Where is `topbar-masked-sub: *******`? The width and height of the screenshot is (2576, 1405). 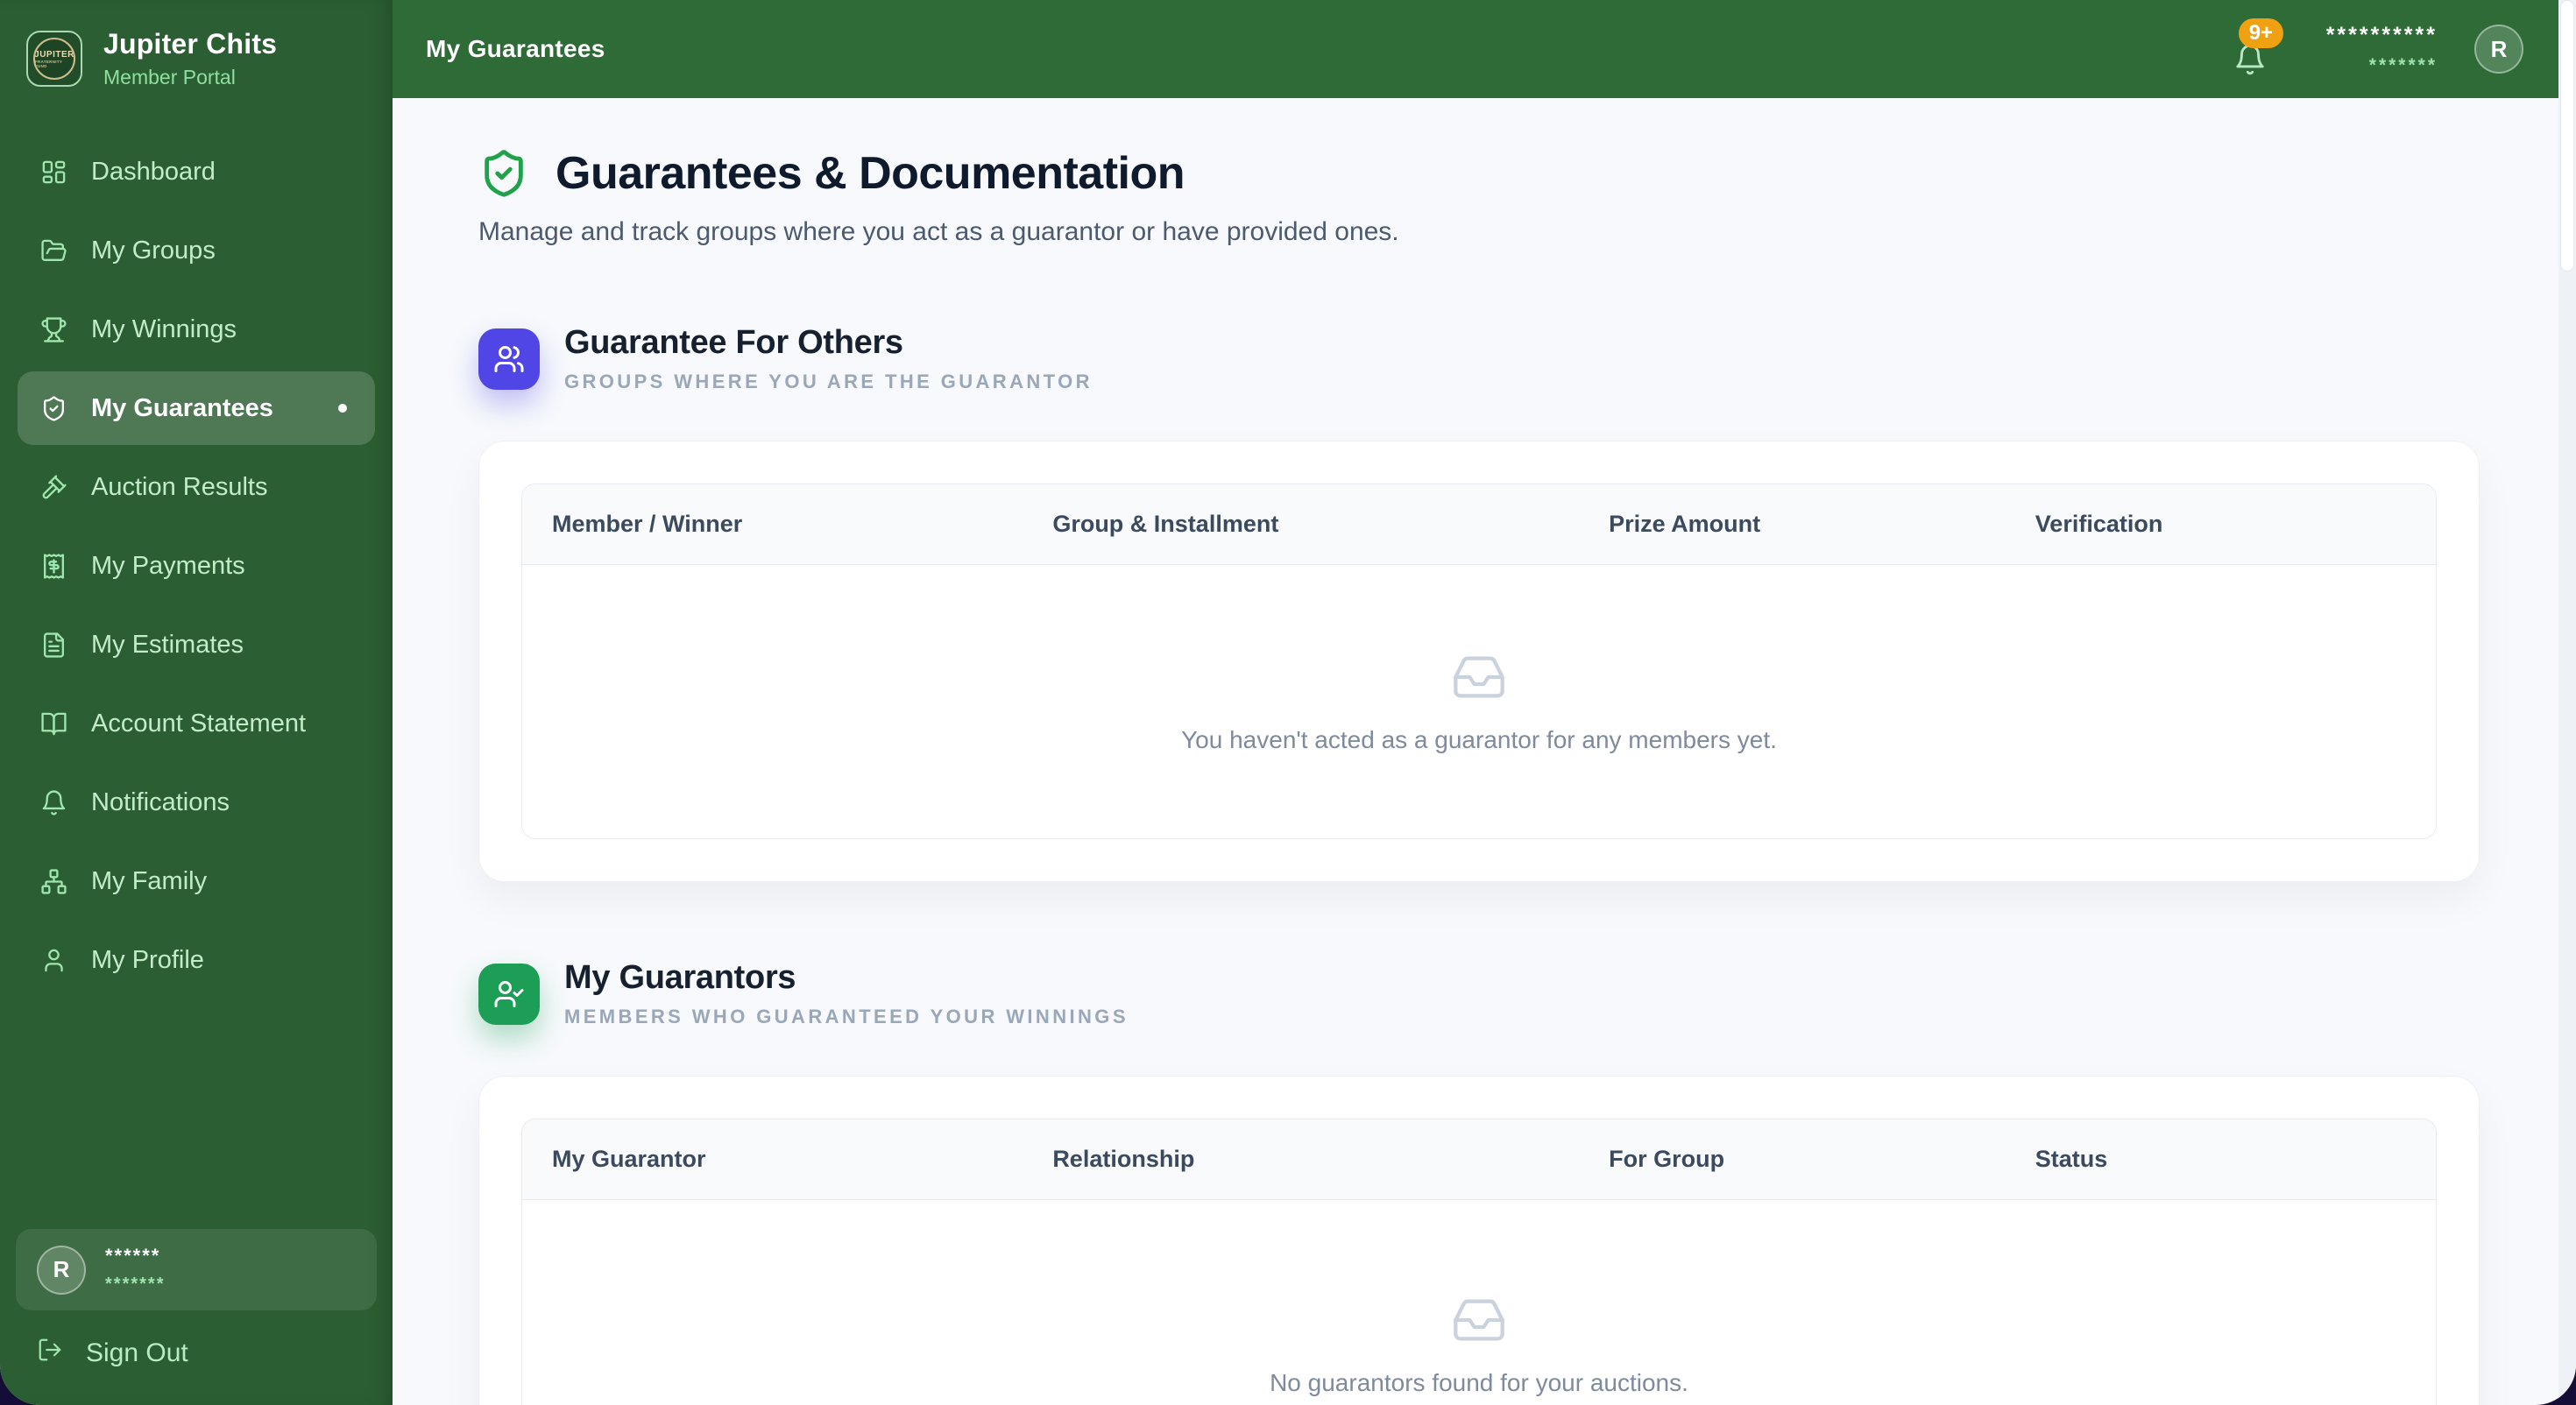 topbar-masked-sub: ******* is located at coordinates (2403, 64).